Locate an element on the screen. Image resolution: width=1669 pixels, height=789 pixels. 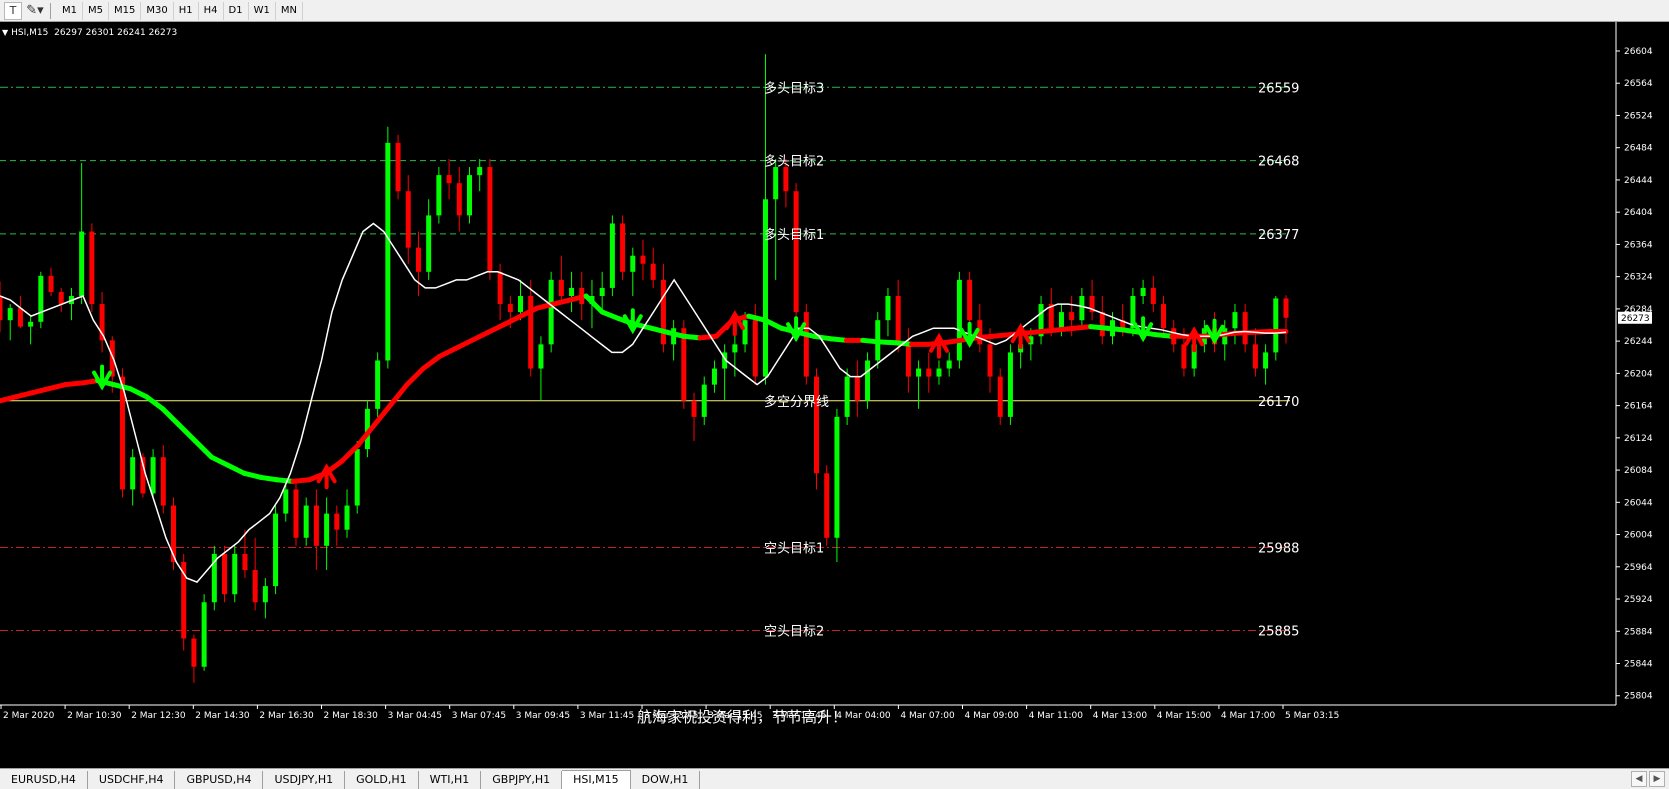
time-tick-label: 3 Mar 09:45 is located at coordinates (543, 716).